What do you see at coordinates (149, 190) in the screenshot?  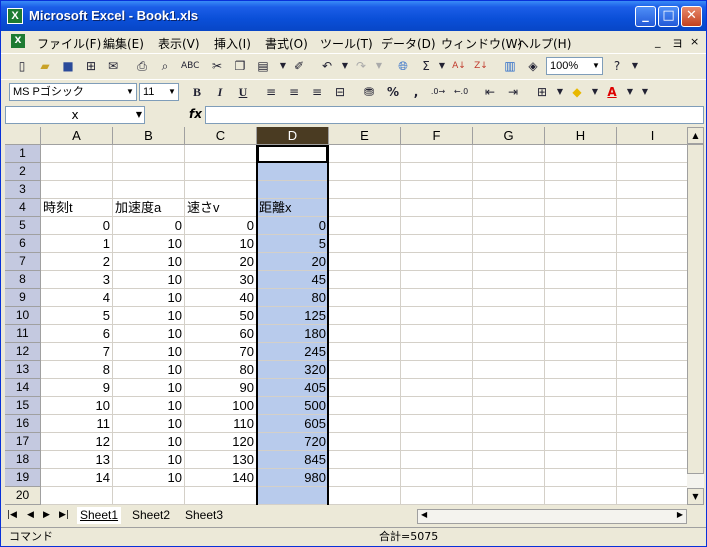 I see `cell-b3` at bounding box center [149, 190].